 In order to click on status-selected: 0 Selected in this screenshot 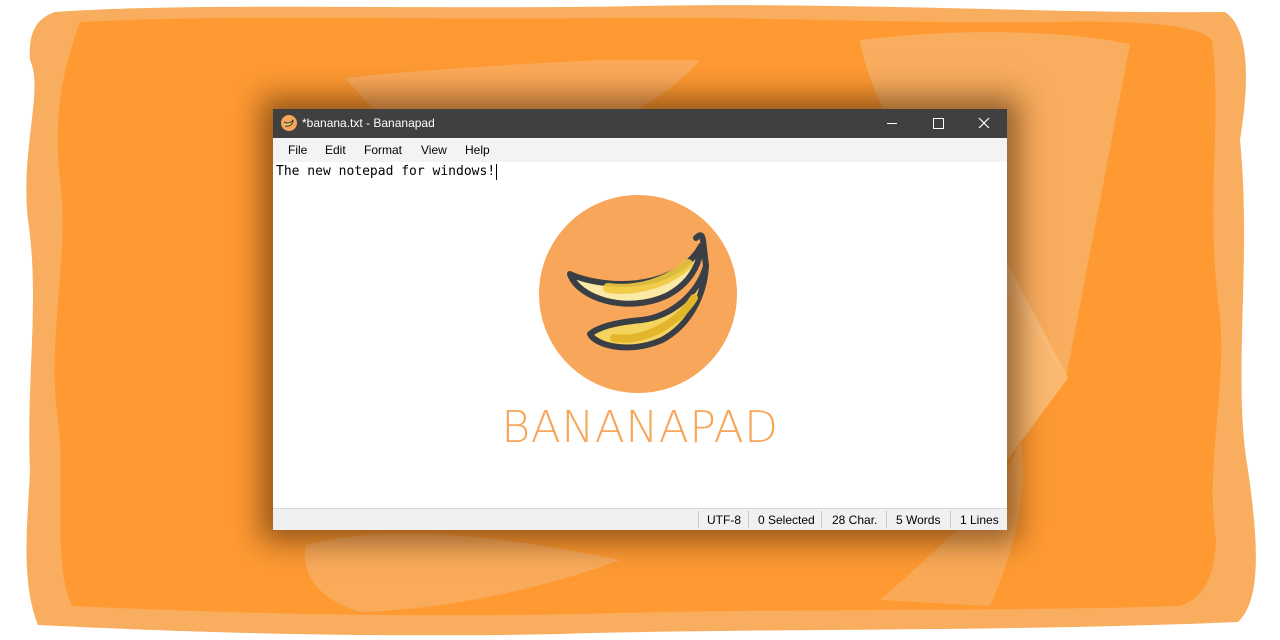, I will do `click(786, 520)`.